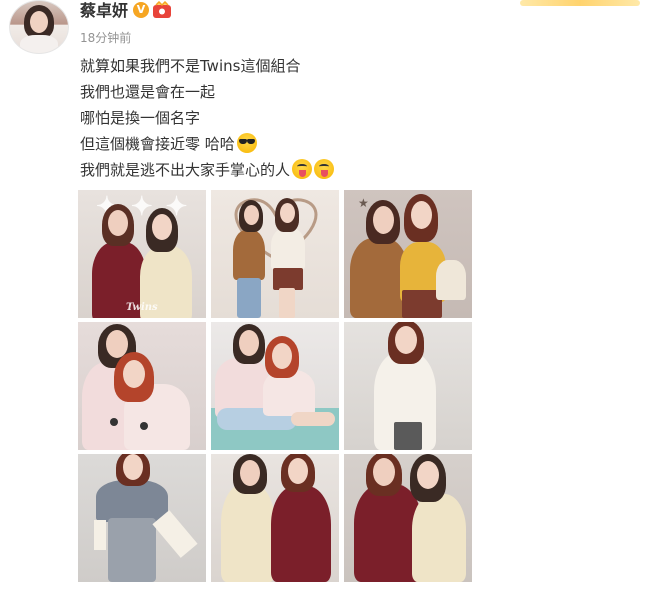 This screenshot has width=650, height=590. What do you see at coordinates (141, 10) in the screenshot?
I see `verified-badge-icon: V` at bounding box center [141, 10].